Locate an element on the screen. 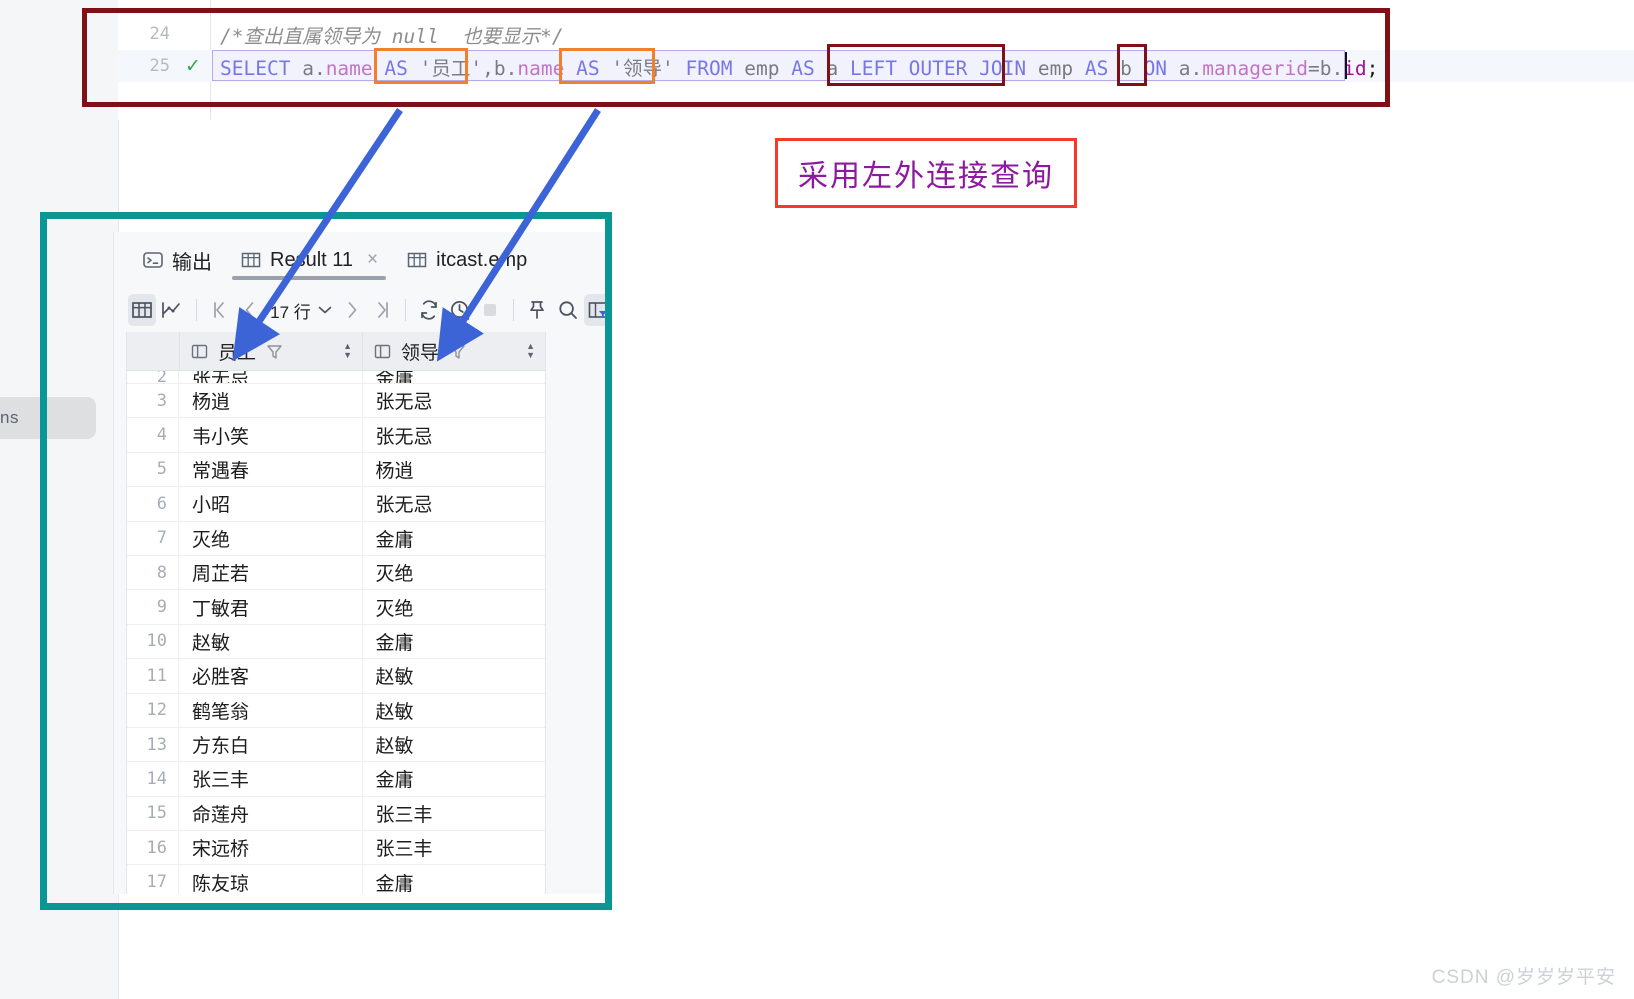 The height and width of the screenshot is (999, 1634). table-row: 7 灭绝 金庸 is located at coordinates (336, 538).